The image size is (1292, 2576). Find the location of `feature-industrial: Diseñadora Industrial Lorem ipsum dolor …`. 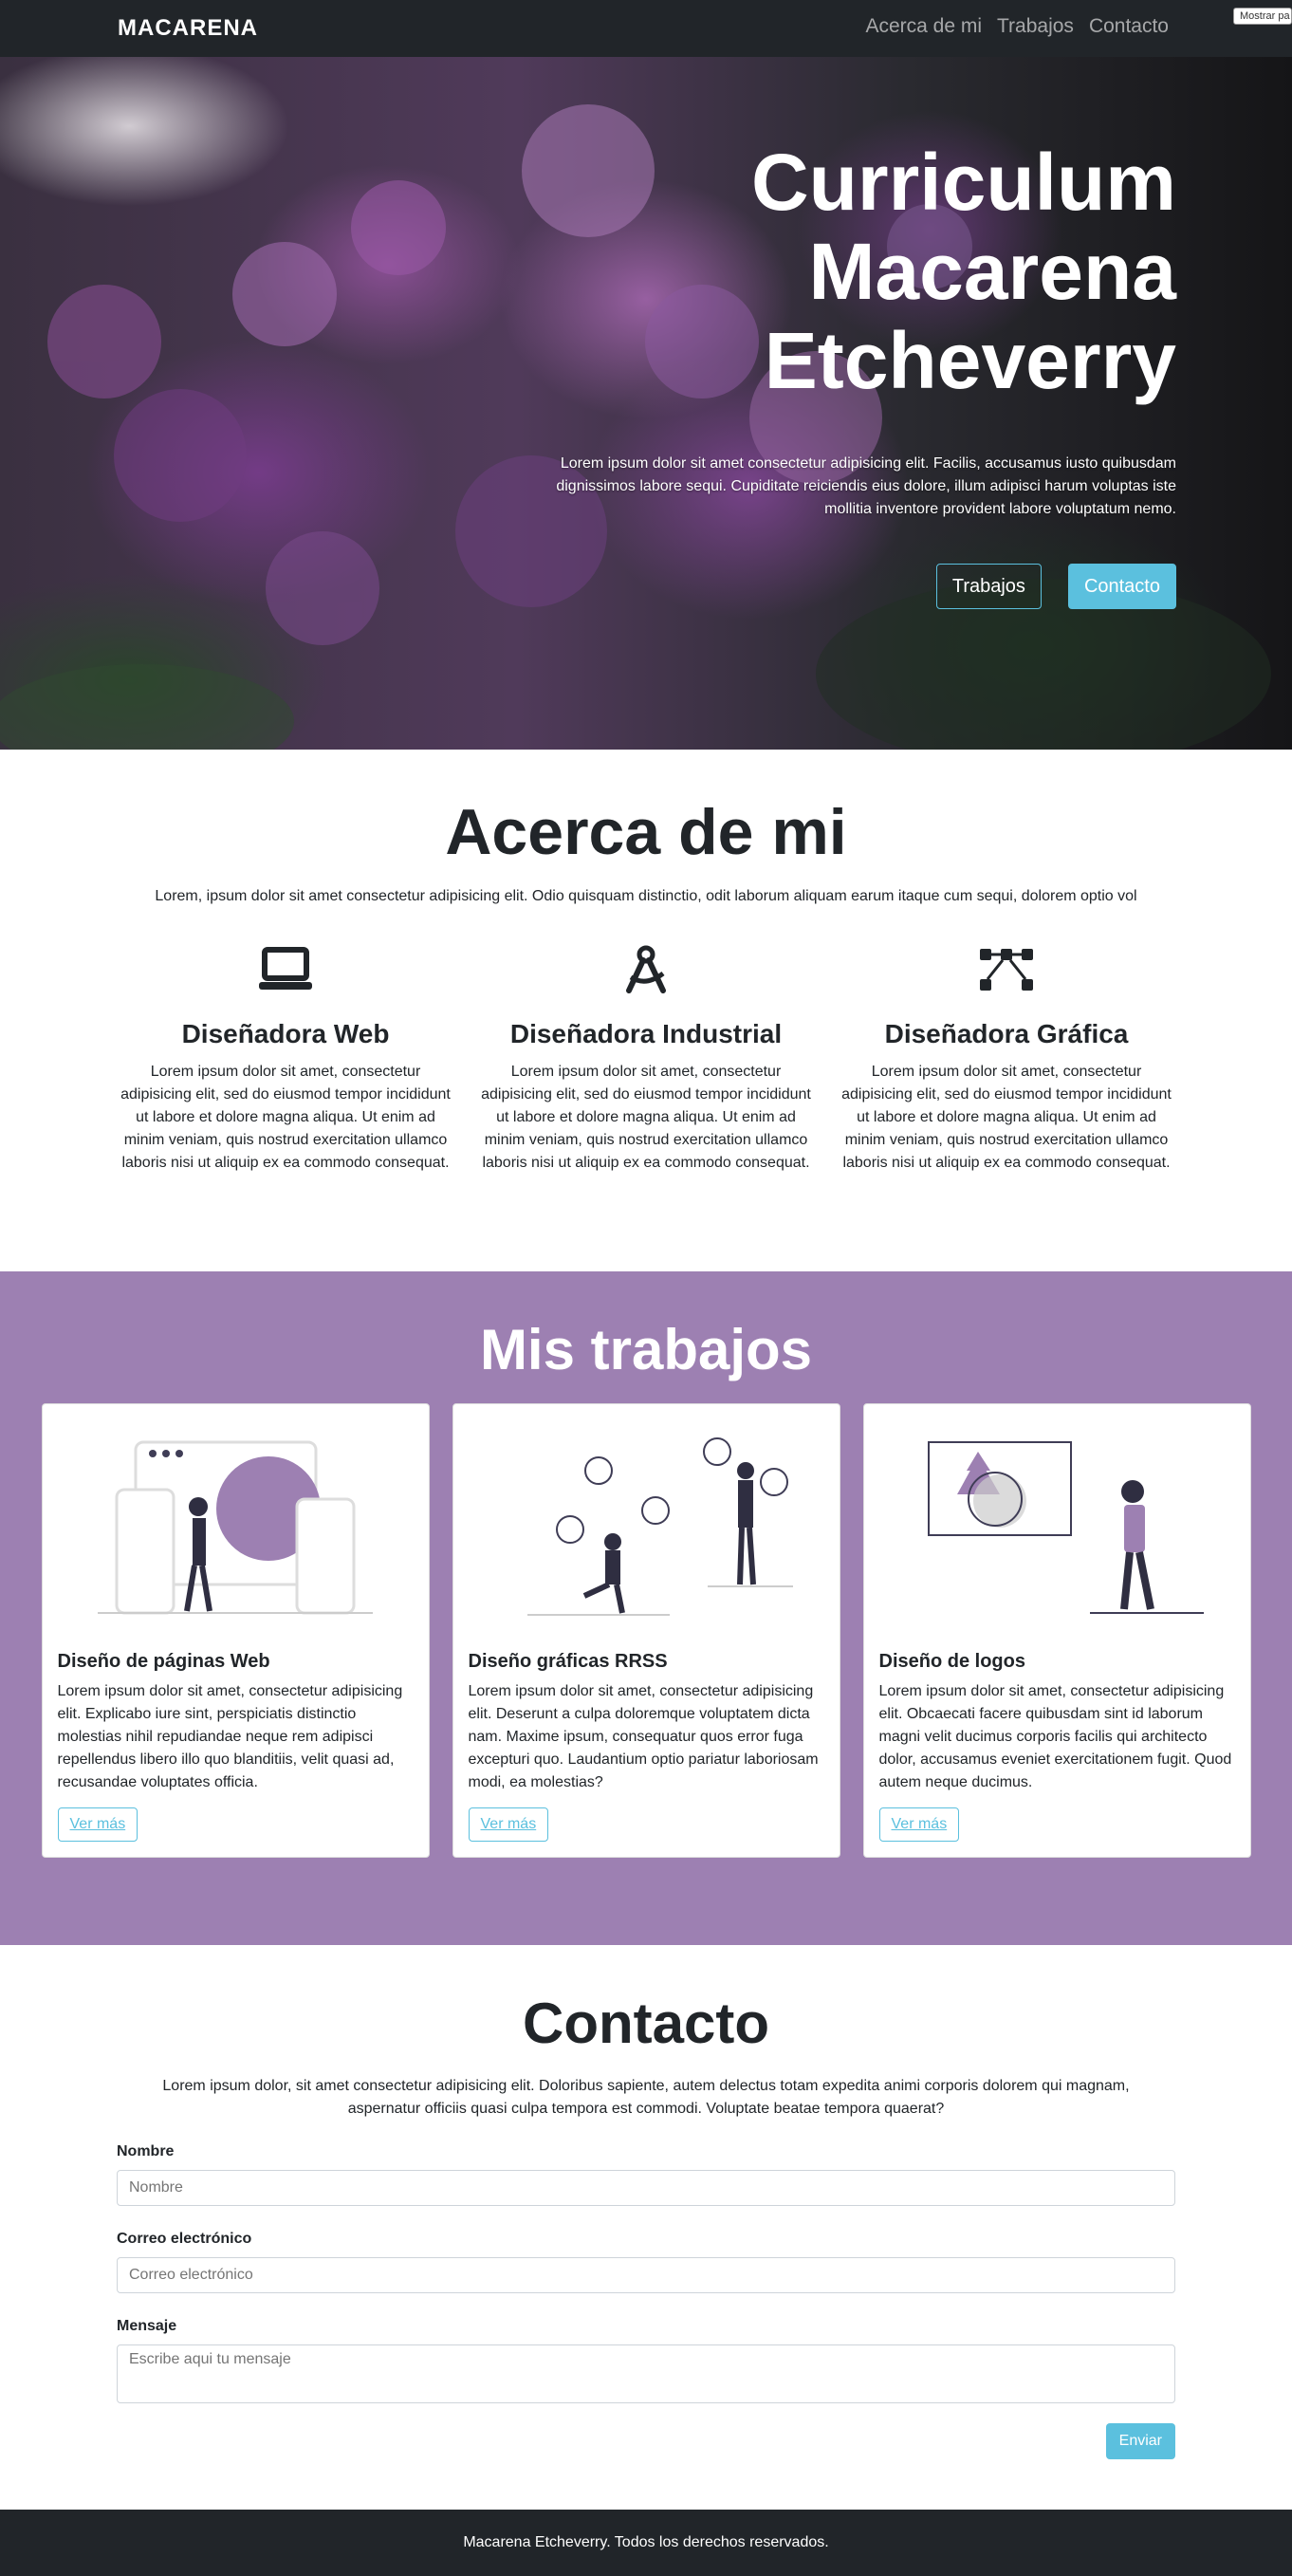

feature-industrial: Diseñadora Industrial Lorem ipsum dolor … is located at coordinates (646, 1059).